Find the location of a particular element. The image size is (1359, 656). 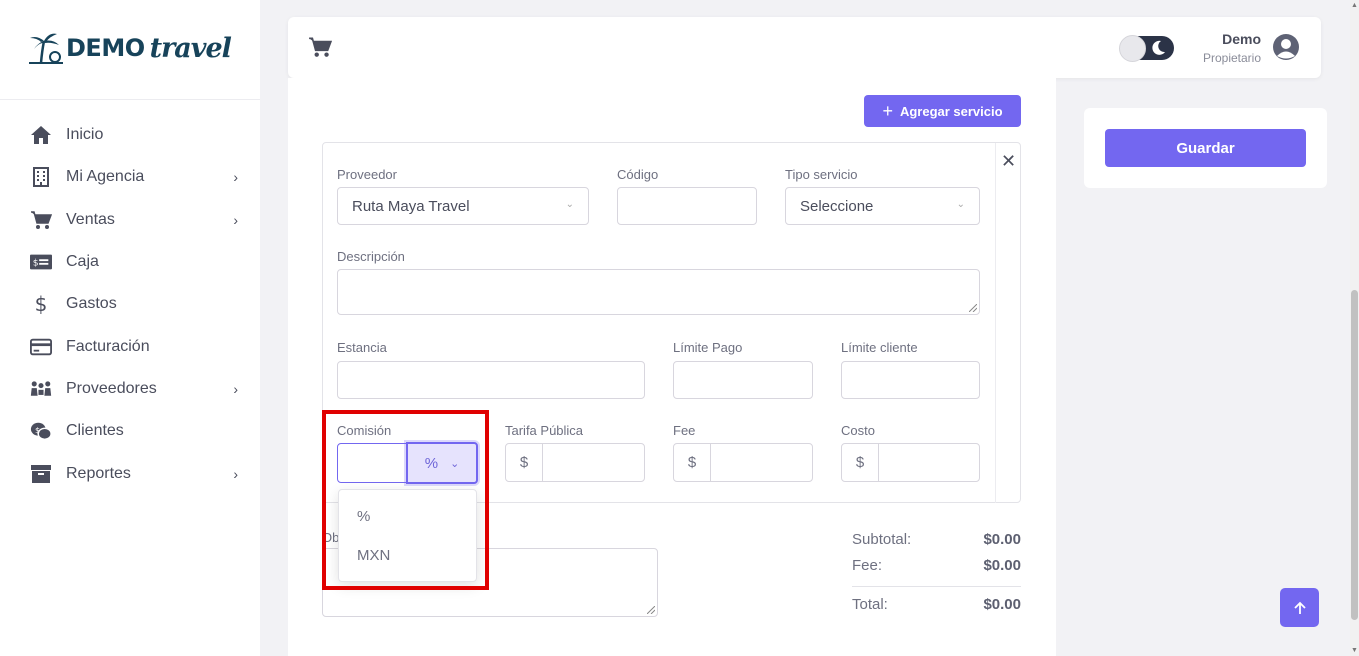

fee-group: $ is located at coordinates (743, 462).